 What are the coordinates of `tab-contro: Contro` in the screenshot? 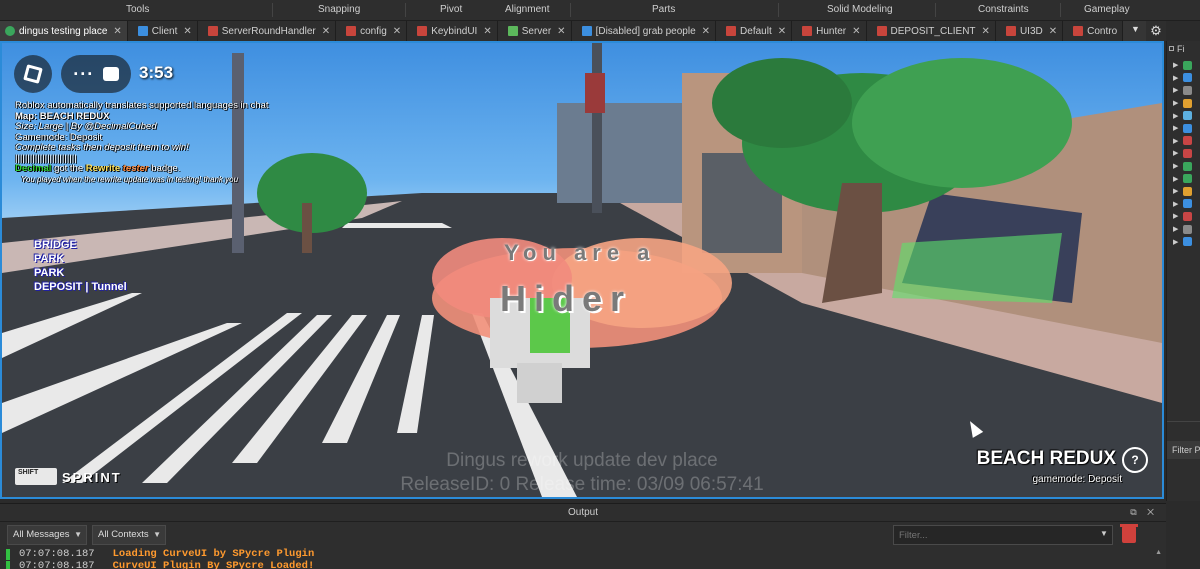 It's located at (1093, 31).